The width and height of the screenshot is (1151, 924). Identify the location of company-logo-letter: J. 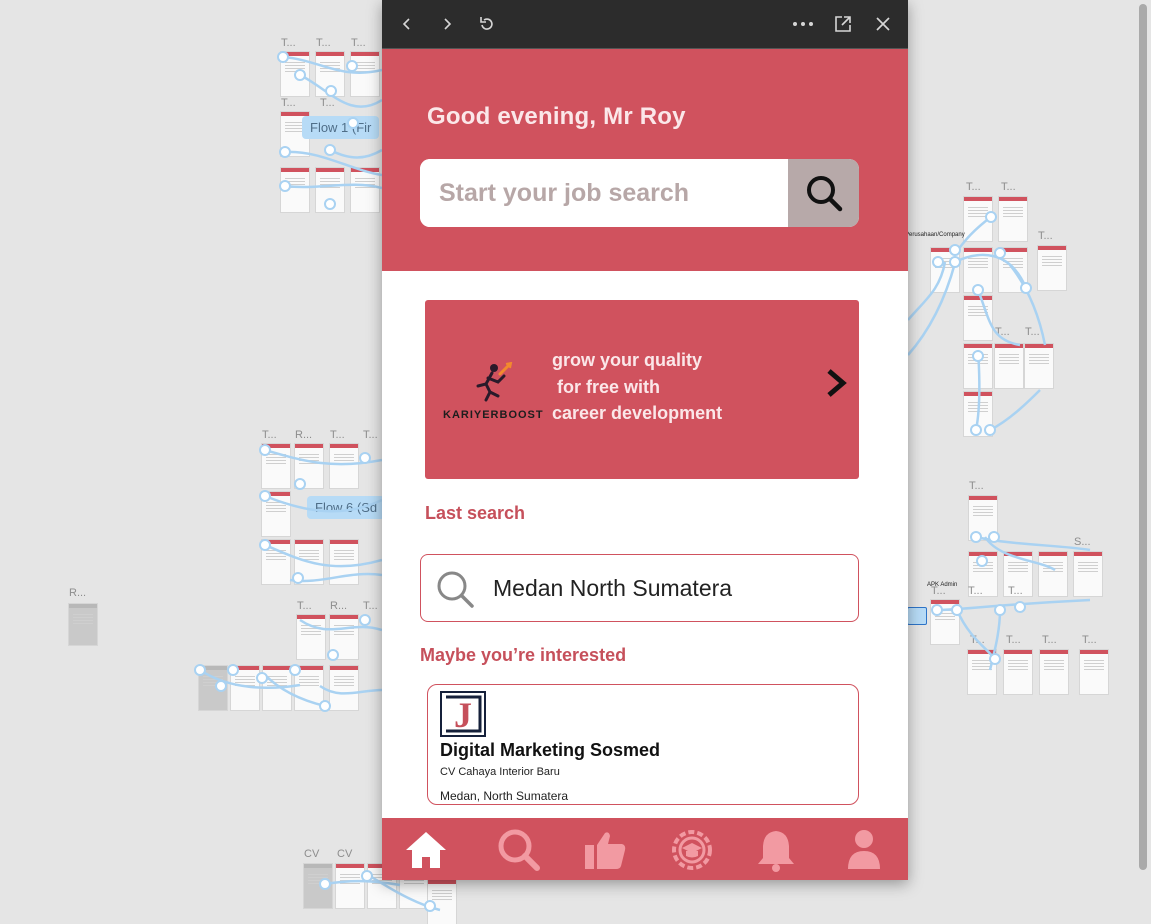
(463, 715).